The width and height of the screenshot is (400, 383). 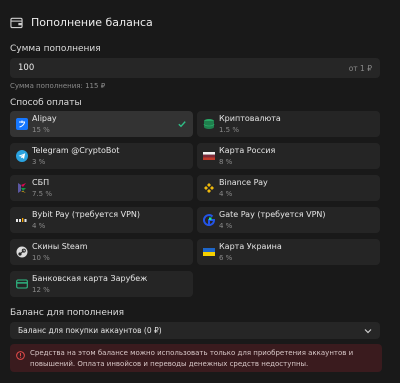 What do you see at coordinates (39, 162) in the screenshot?
I see `method-fee: 3 %` at bounding box center [39, 162].